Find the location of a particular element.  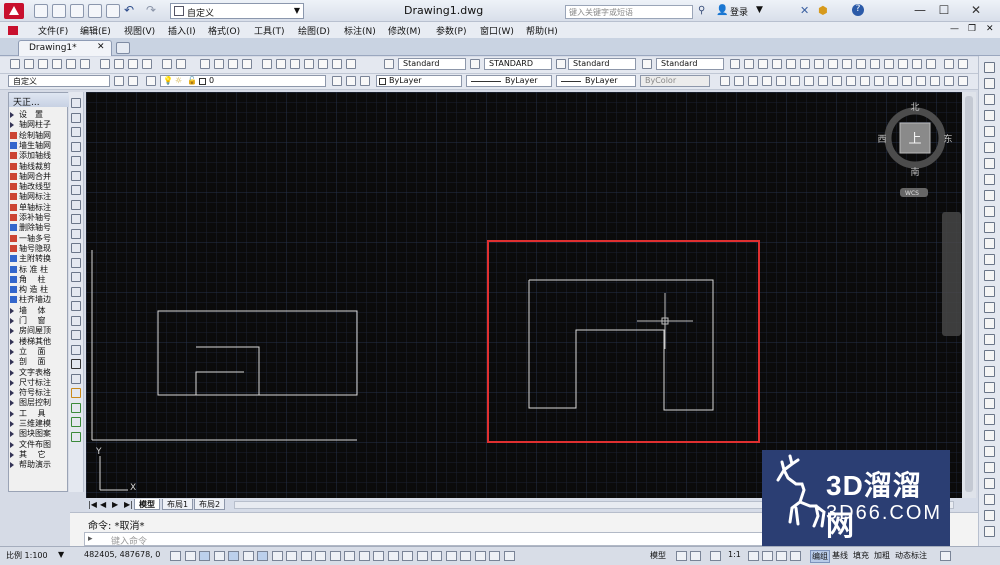

tz-menu-item: 一轴多号 is located at coordinates (38, 238).